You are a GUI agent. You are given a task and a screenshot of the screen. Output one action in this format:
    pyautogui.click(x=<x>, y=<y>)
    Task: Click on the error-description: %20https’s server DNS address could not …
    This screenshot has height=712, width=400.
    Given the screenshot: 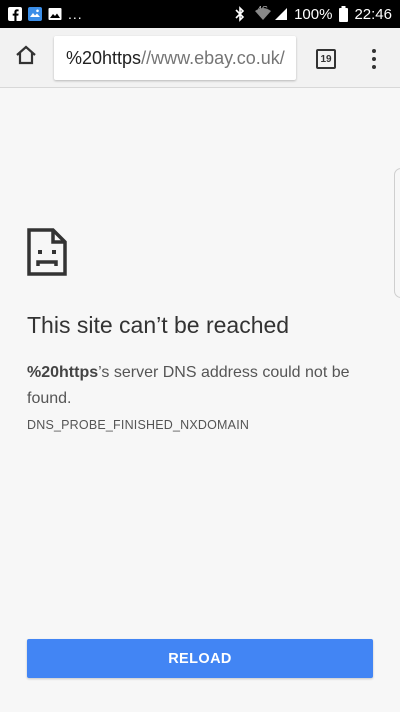 What is the action you would take?
    pyautogui.click(x=192, y=386)
    